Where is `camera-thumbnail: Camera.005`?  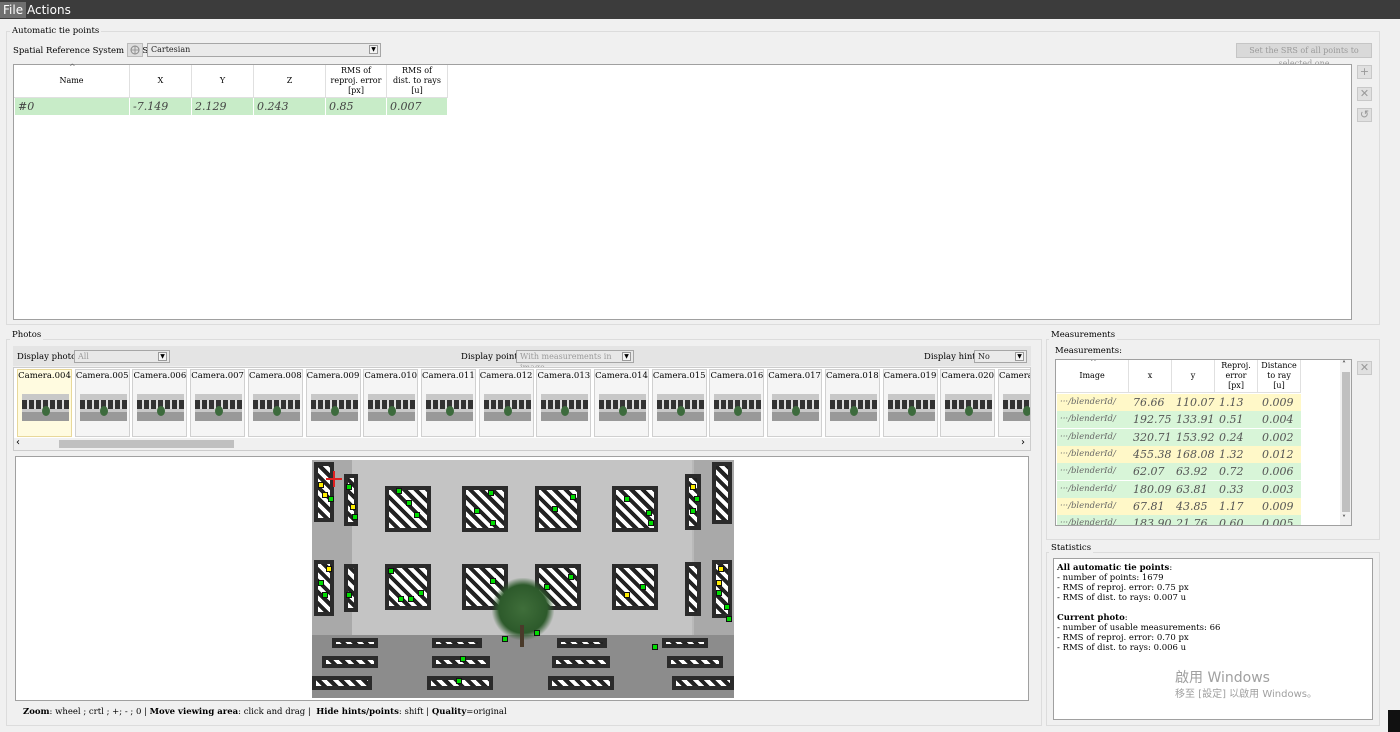 camera-thumbnail: Camera.005 is located at coordinates (102, 403).